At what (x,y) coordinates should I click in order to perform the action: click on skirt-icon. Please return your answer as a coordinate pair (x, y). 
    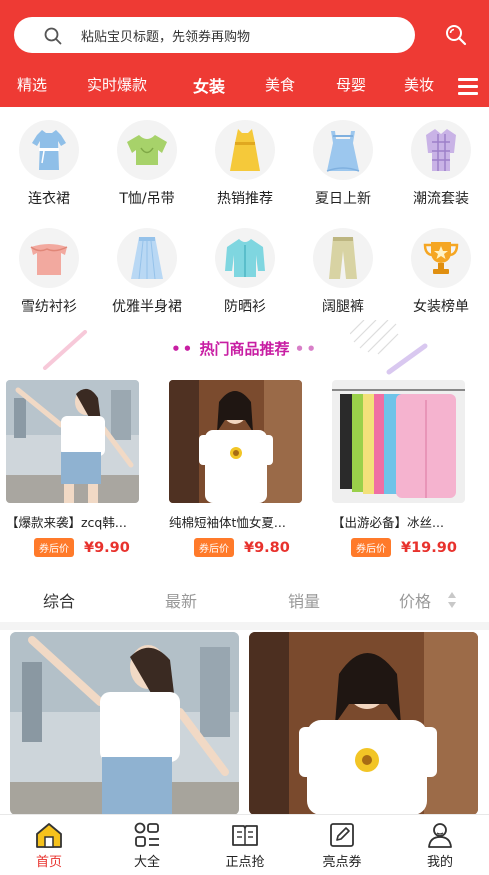
    Looking at the image, I should click on (147, 258).